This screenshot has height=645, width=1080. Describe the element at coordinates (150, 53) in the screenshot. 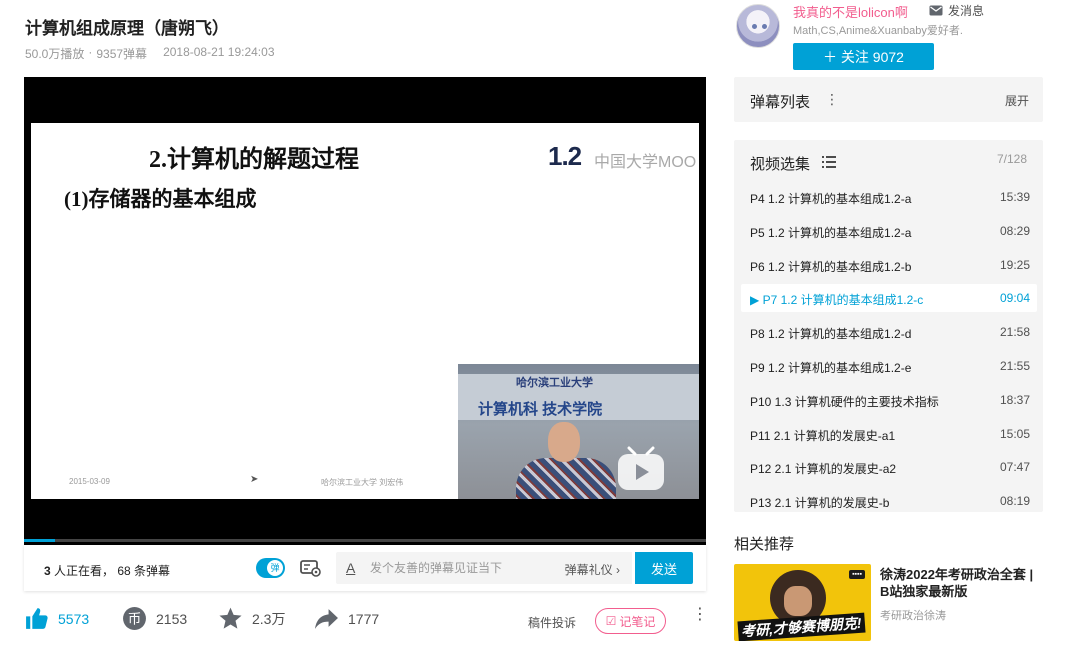

I see `video-meta: 50.0万播放 · 9357弹幕 2018-08-21 19:24:03` at that location.